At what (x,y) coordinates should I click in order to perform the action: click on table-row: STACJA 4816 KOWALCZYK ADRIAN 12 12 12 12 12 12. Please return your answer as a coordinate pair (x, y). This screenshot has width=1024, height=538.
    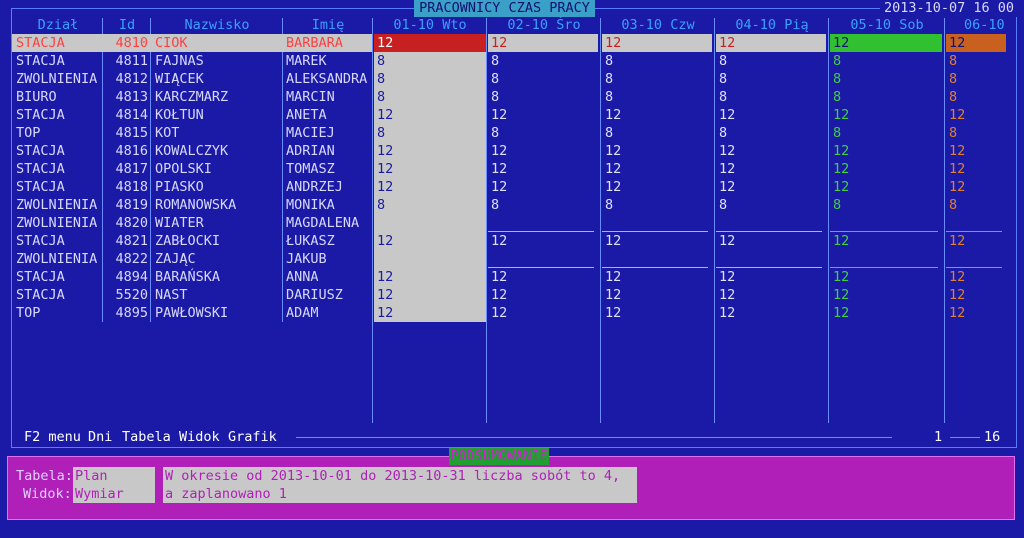
    Looking at the image, I should click on (512, 151).